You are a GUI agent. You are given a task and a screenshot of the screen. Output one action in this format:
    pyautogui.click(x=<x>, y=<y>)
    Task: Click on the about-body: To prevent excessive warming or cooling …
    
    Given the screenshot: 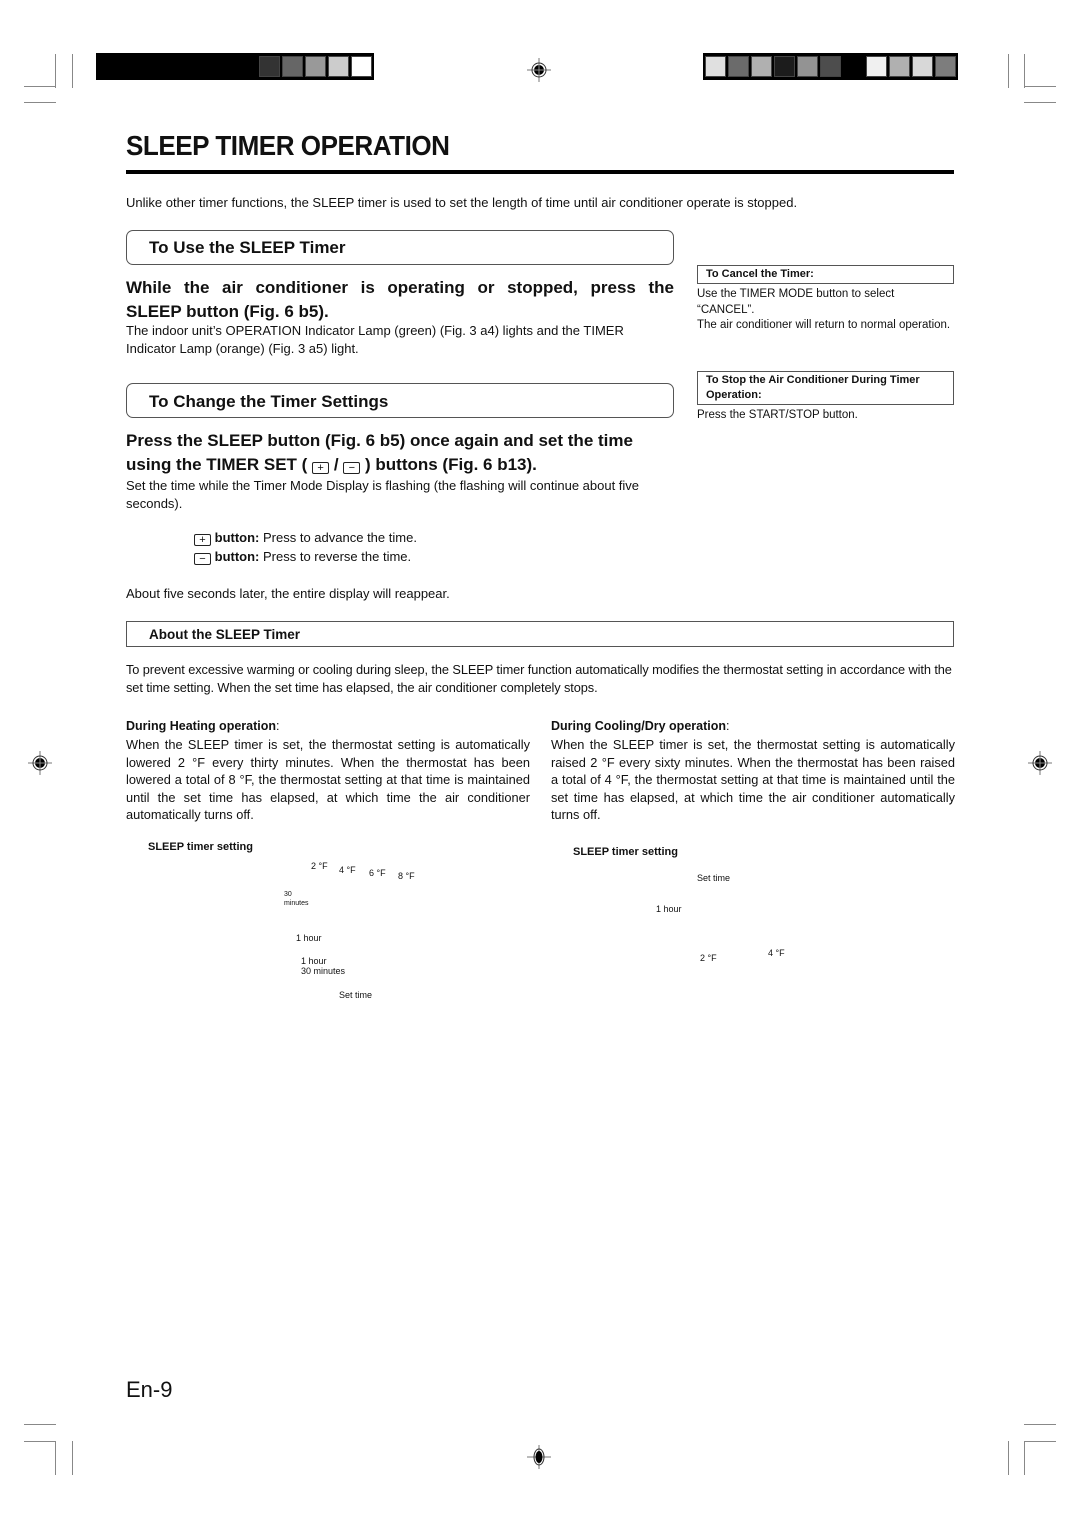 What is the action you would take?
    pyautogui.click(x=539, y=678)
    